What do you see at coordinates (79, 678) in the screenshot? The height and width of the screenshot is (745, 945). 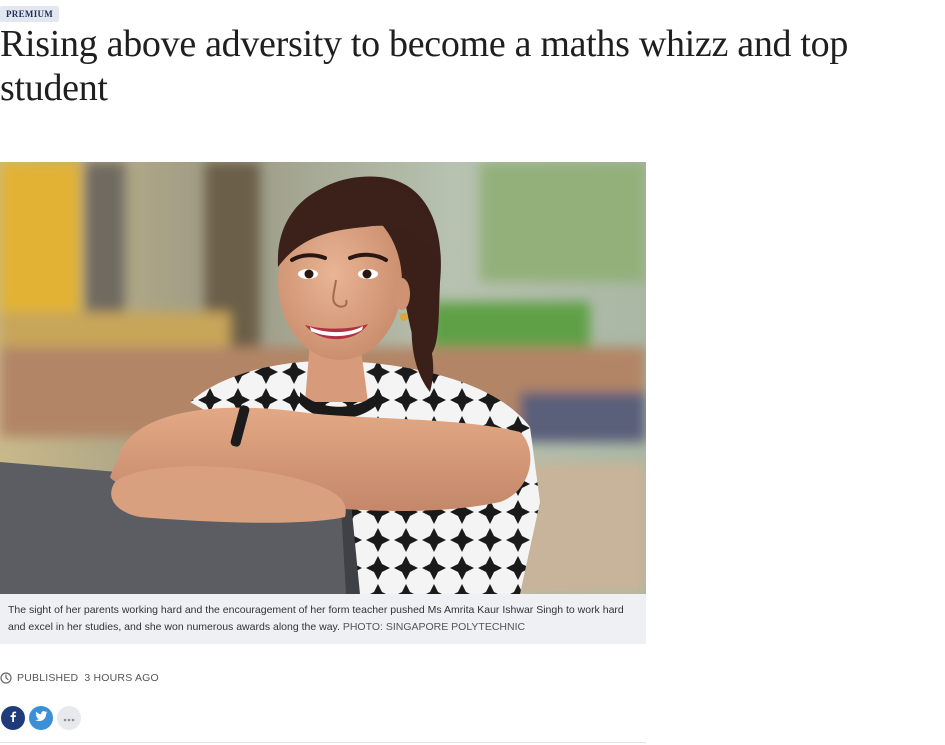 I see `published-info: PUBLISHED 3 HOURS AGO` at bounding box center [79, 678].